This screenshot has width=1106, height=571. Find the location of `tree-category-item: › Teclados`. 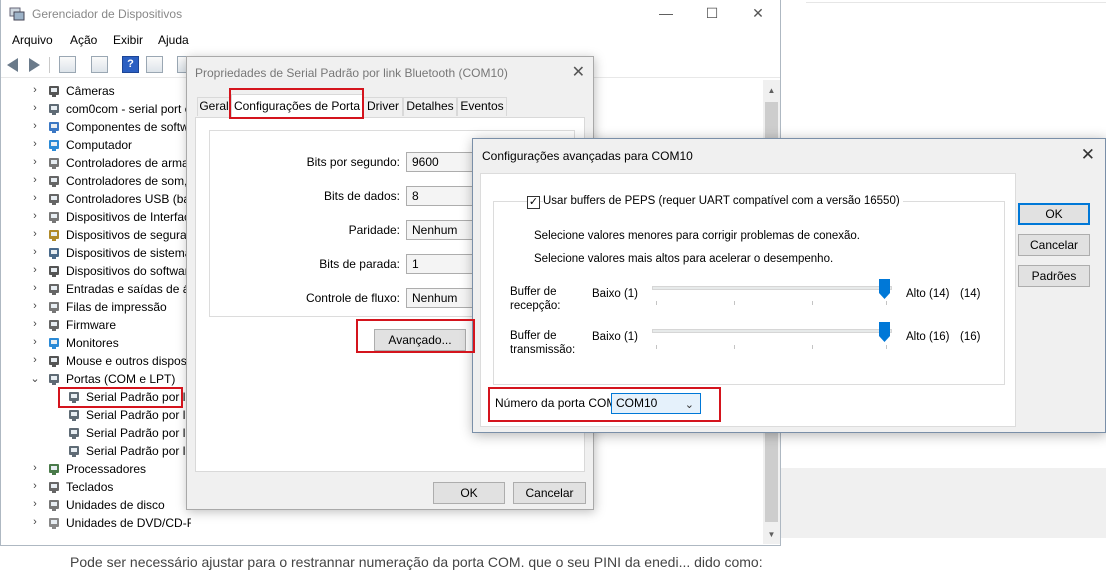

tree-category-item: › Teclados is located at coordinates (96, 487).